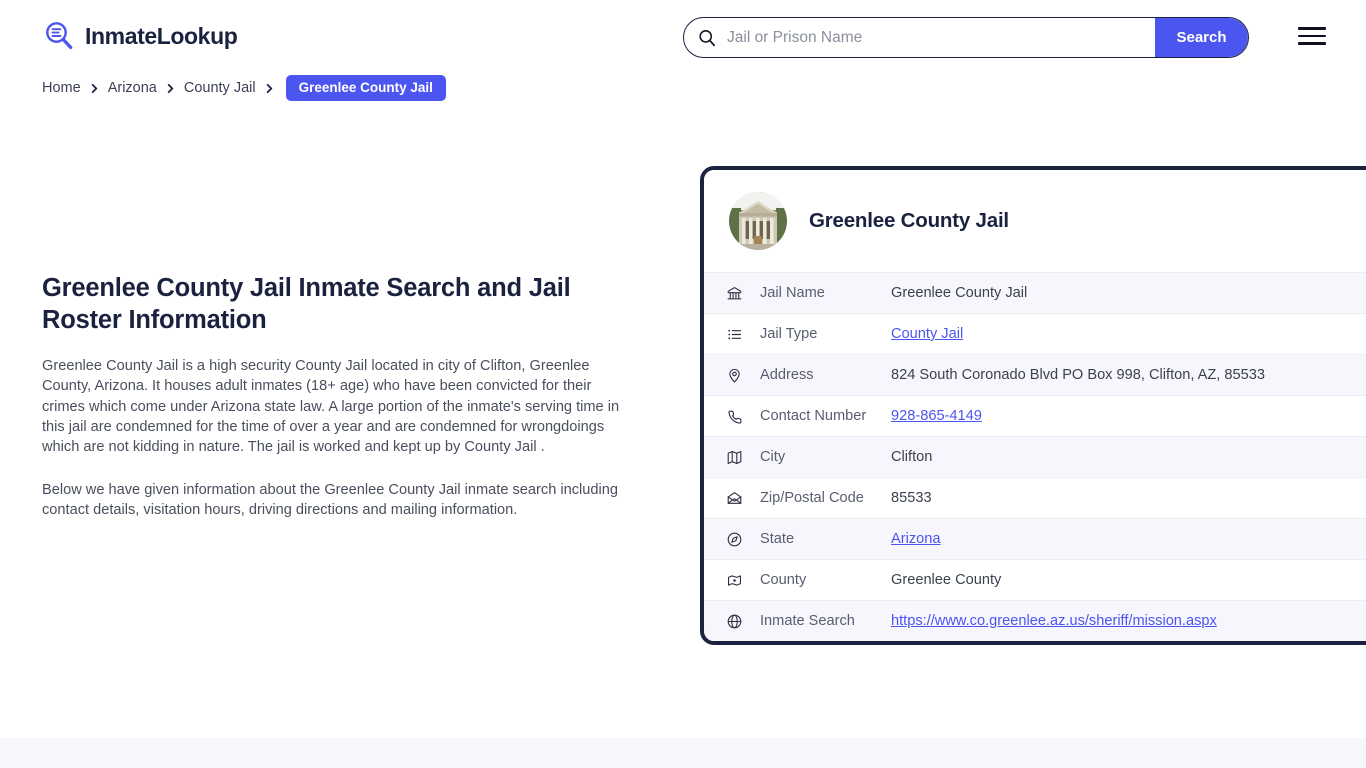  What do you see at coordinates (734, 621) in the screenshot?
I see `globe-icon` at bounding box center [734, 621].